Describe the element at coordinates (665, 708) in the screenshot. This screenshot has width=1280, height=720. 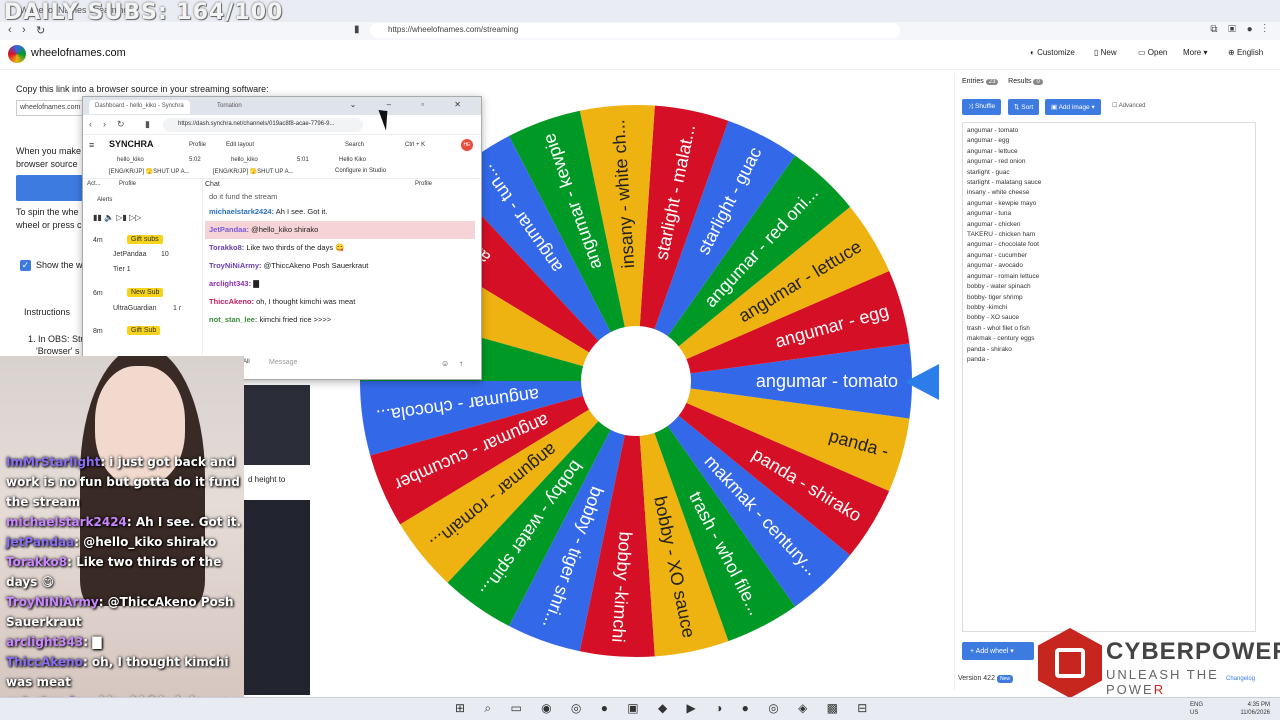
I see `taskbar-app-icons: ⊞ ⌕ ▭ ◉ ◎ ● ▣ ◆ ▶ ◑ ● ◎ ◈ ▩ ⊟` at that location.